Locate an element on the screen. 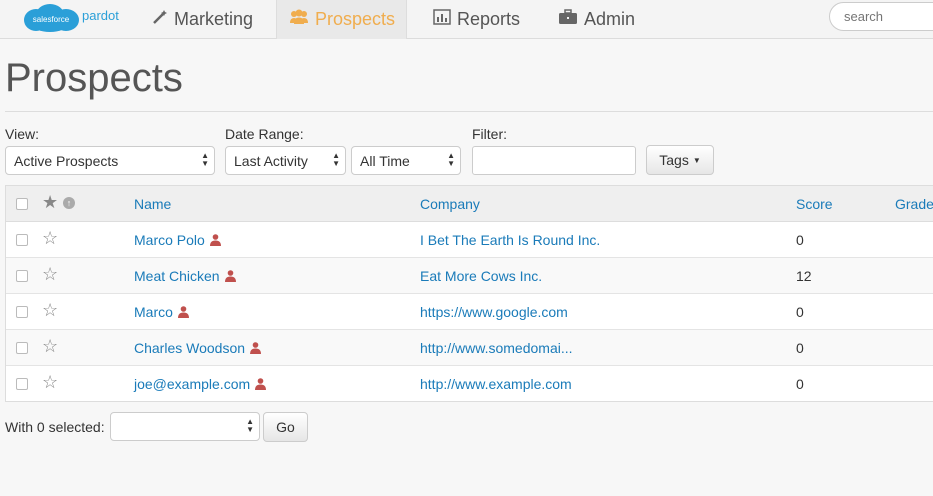 The image size is (933, 496). column-company: Company is located at coordinates (450, 204).